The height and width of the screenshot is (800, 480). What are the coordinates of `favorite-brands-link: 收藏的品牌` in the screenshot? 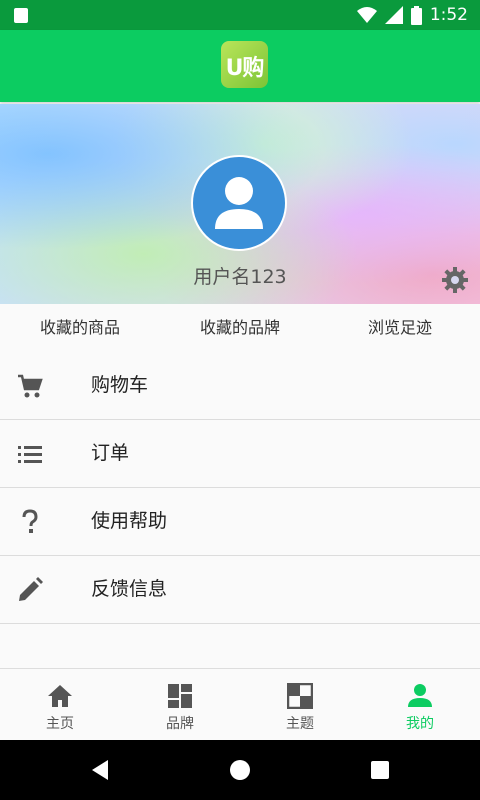 It's located at (240, 328).